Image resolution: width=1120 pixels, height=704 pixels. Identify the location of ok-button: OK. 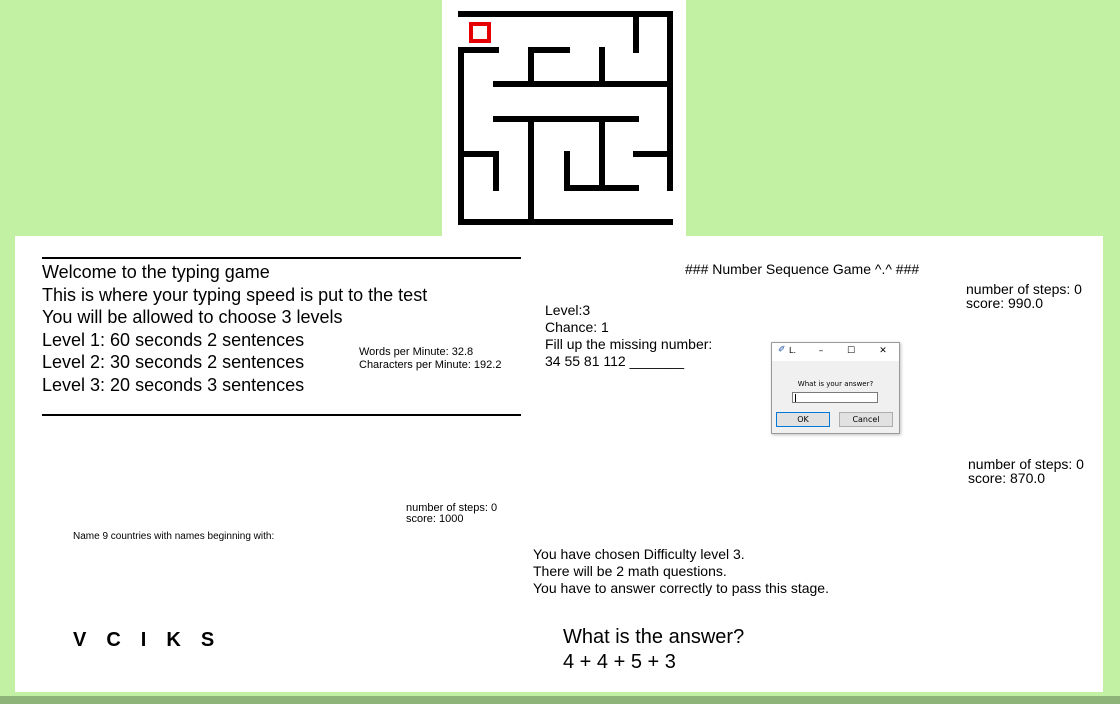
(803, 419).